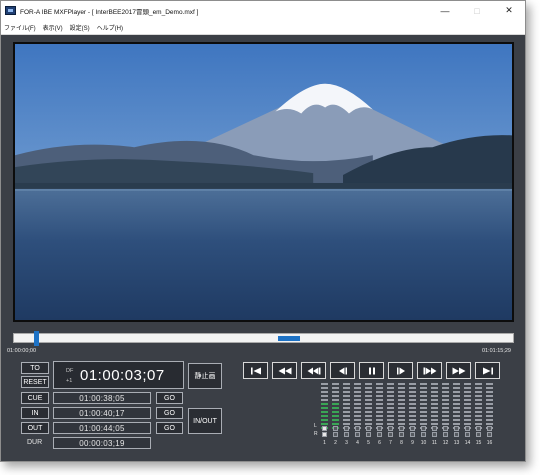 This screenshot has height=475, width=540. Describe the element at coordinates (434, 434) in the screenshot. I see `meter-channel-11-r-indicator` at that location.